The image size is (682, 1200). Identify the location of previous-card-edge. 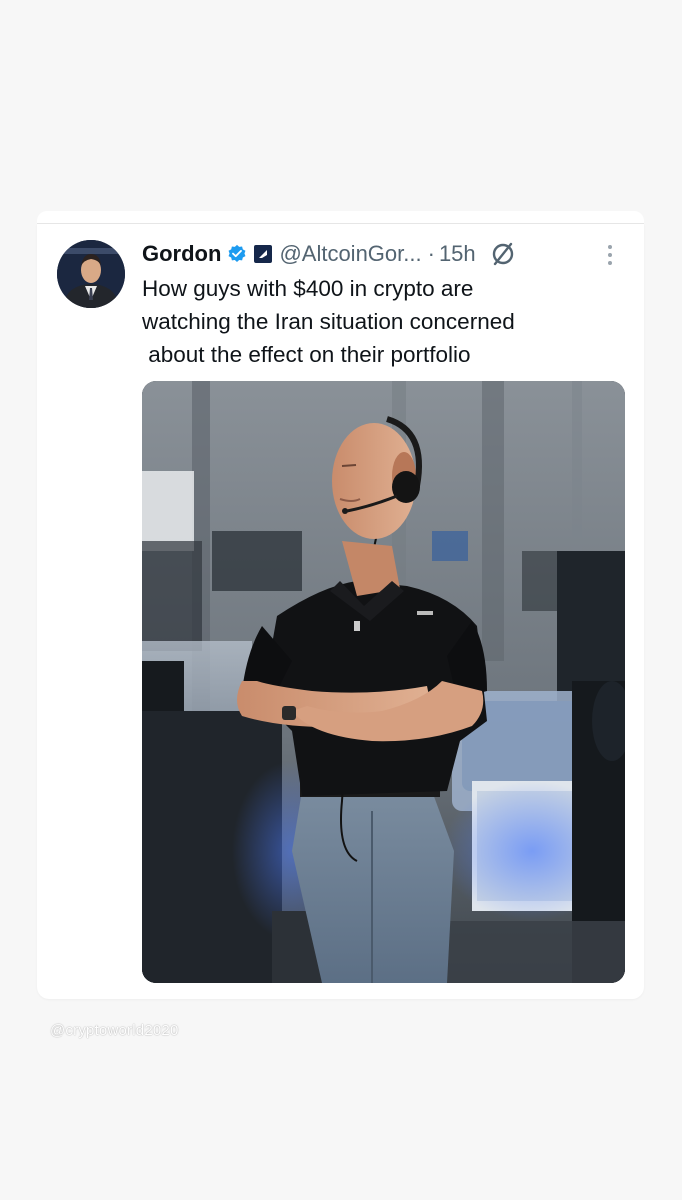
(340, 217).